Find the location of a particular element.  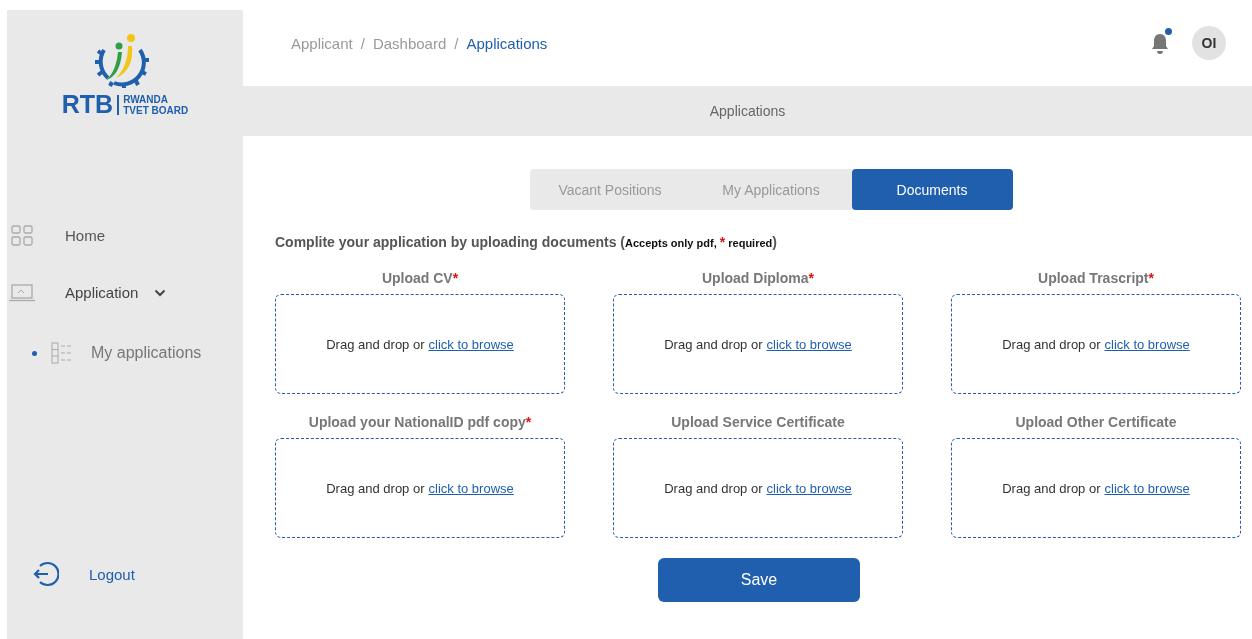

grid-icon is located at coordinates (22, 235).